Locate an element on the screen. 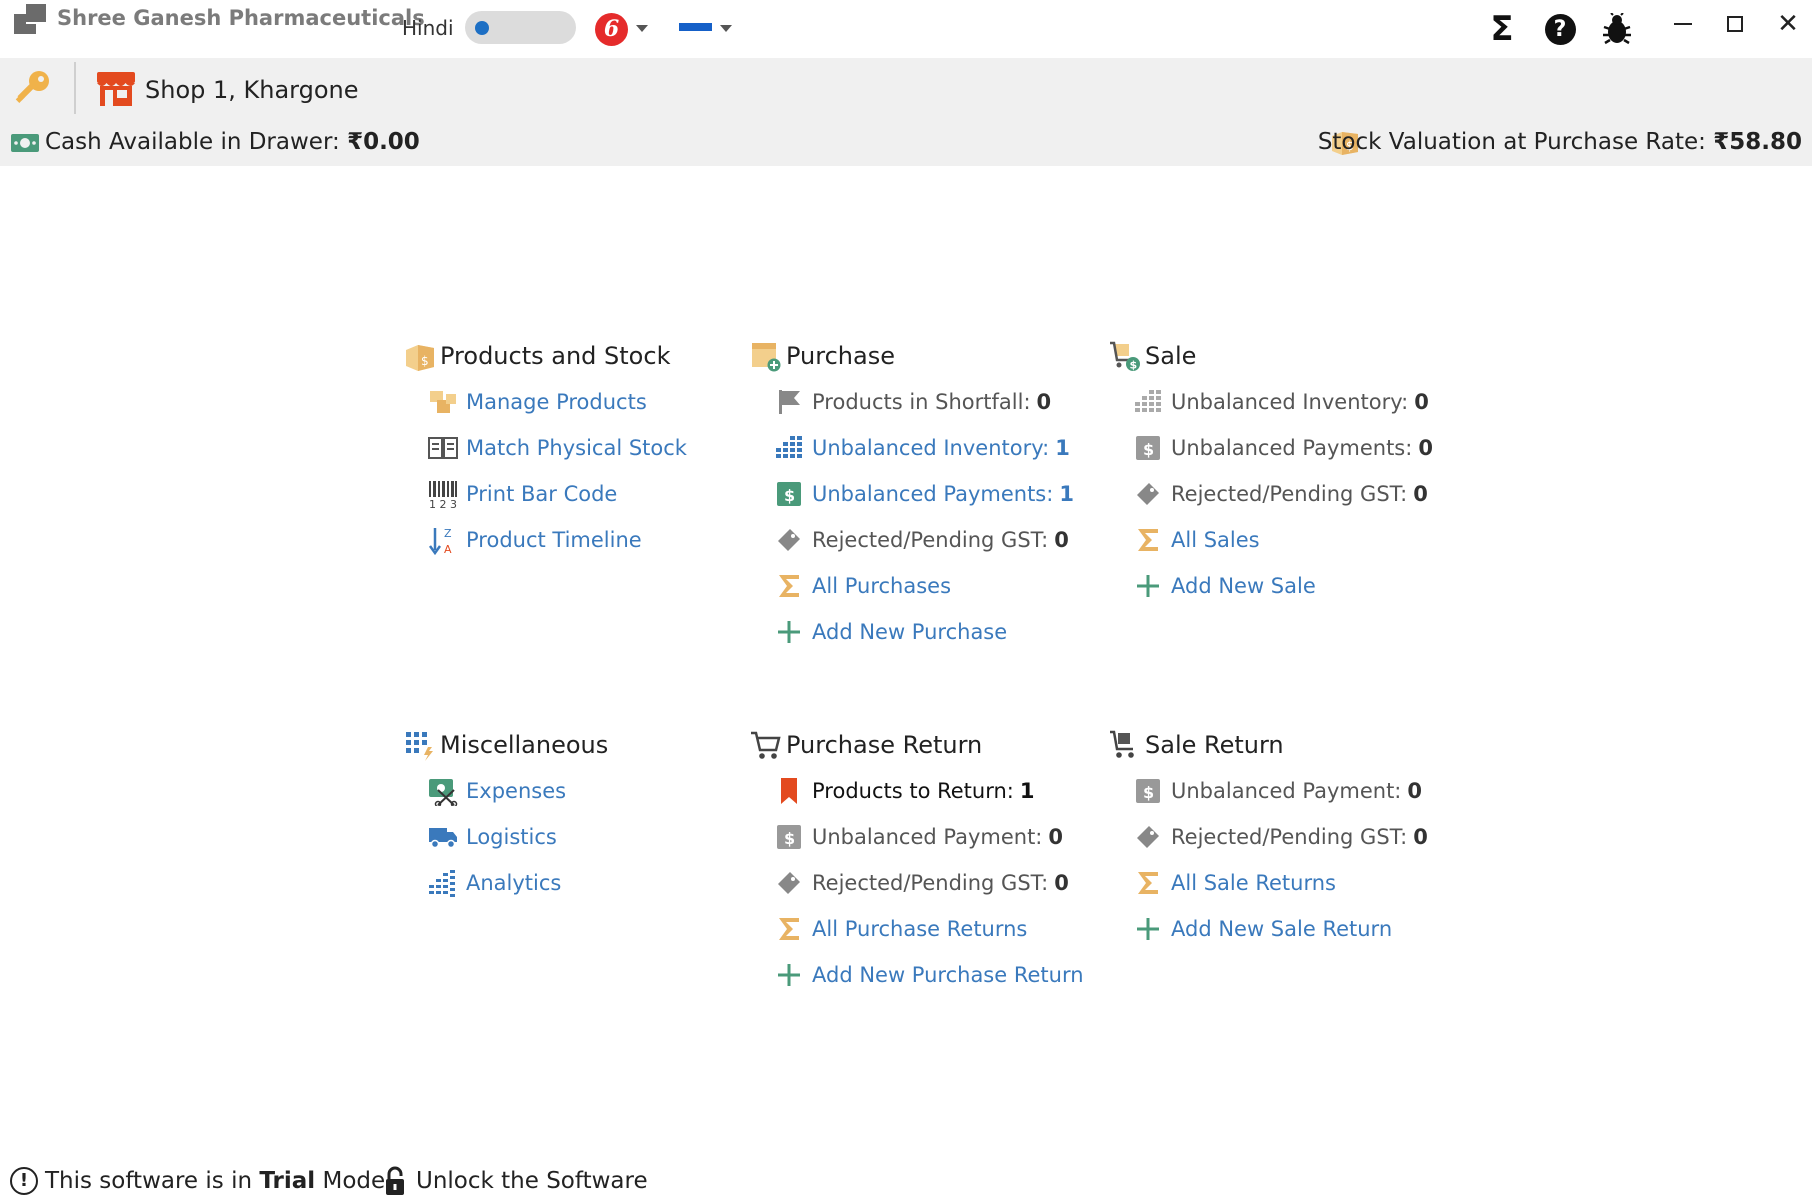 This screenshot has height=1202, width=1812. product-timeline-link: ZA Product Timeline is located at coordinates (535, 540).